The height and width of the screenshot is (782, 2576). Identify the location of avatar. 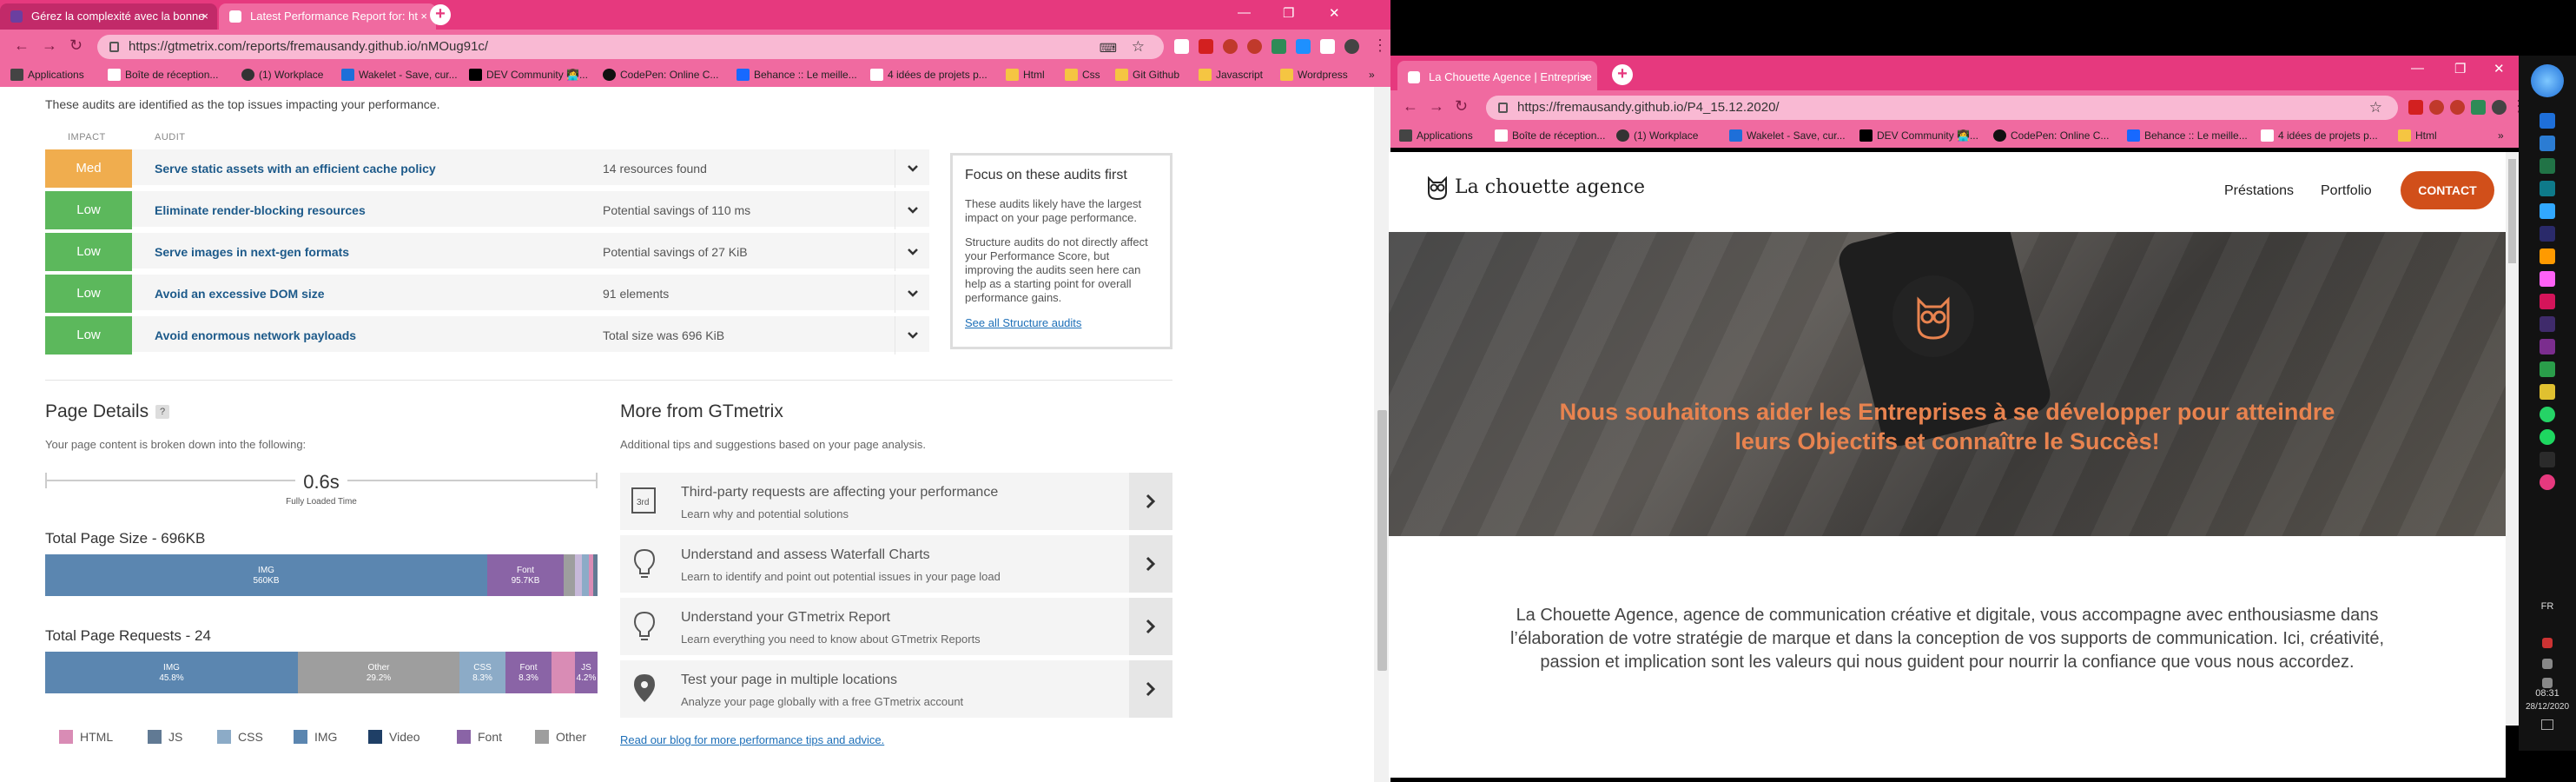
(2499, 108).